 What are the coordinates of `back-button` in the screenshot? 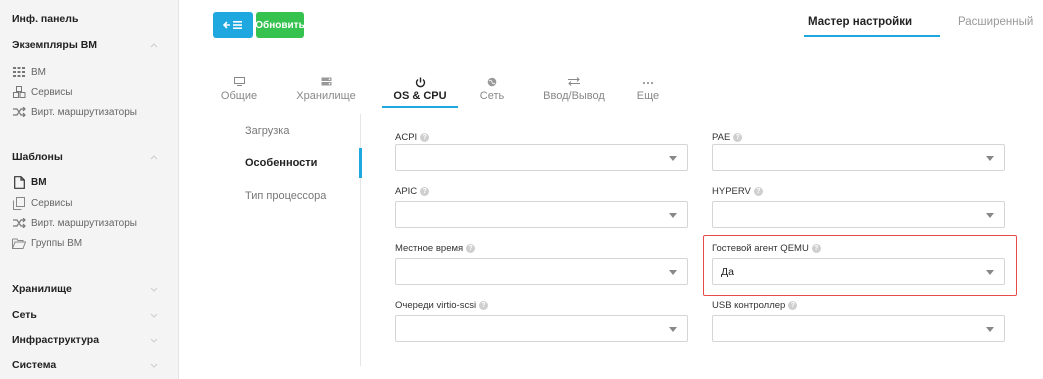 It's located at (233, 25).